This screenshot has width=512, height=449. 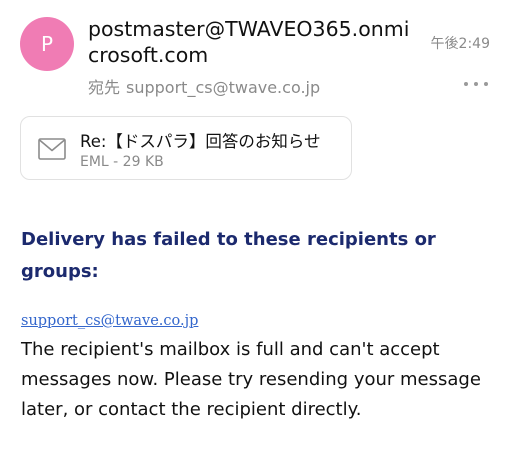 What do you see at coordinates (52, 149) in the screenshot?
I see `envelope-icon` at bounding box center [52, 149].